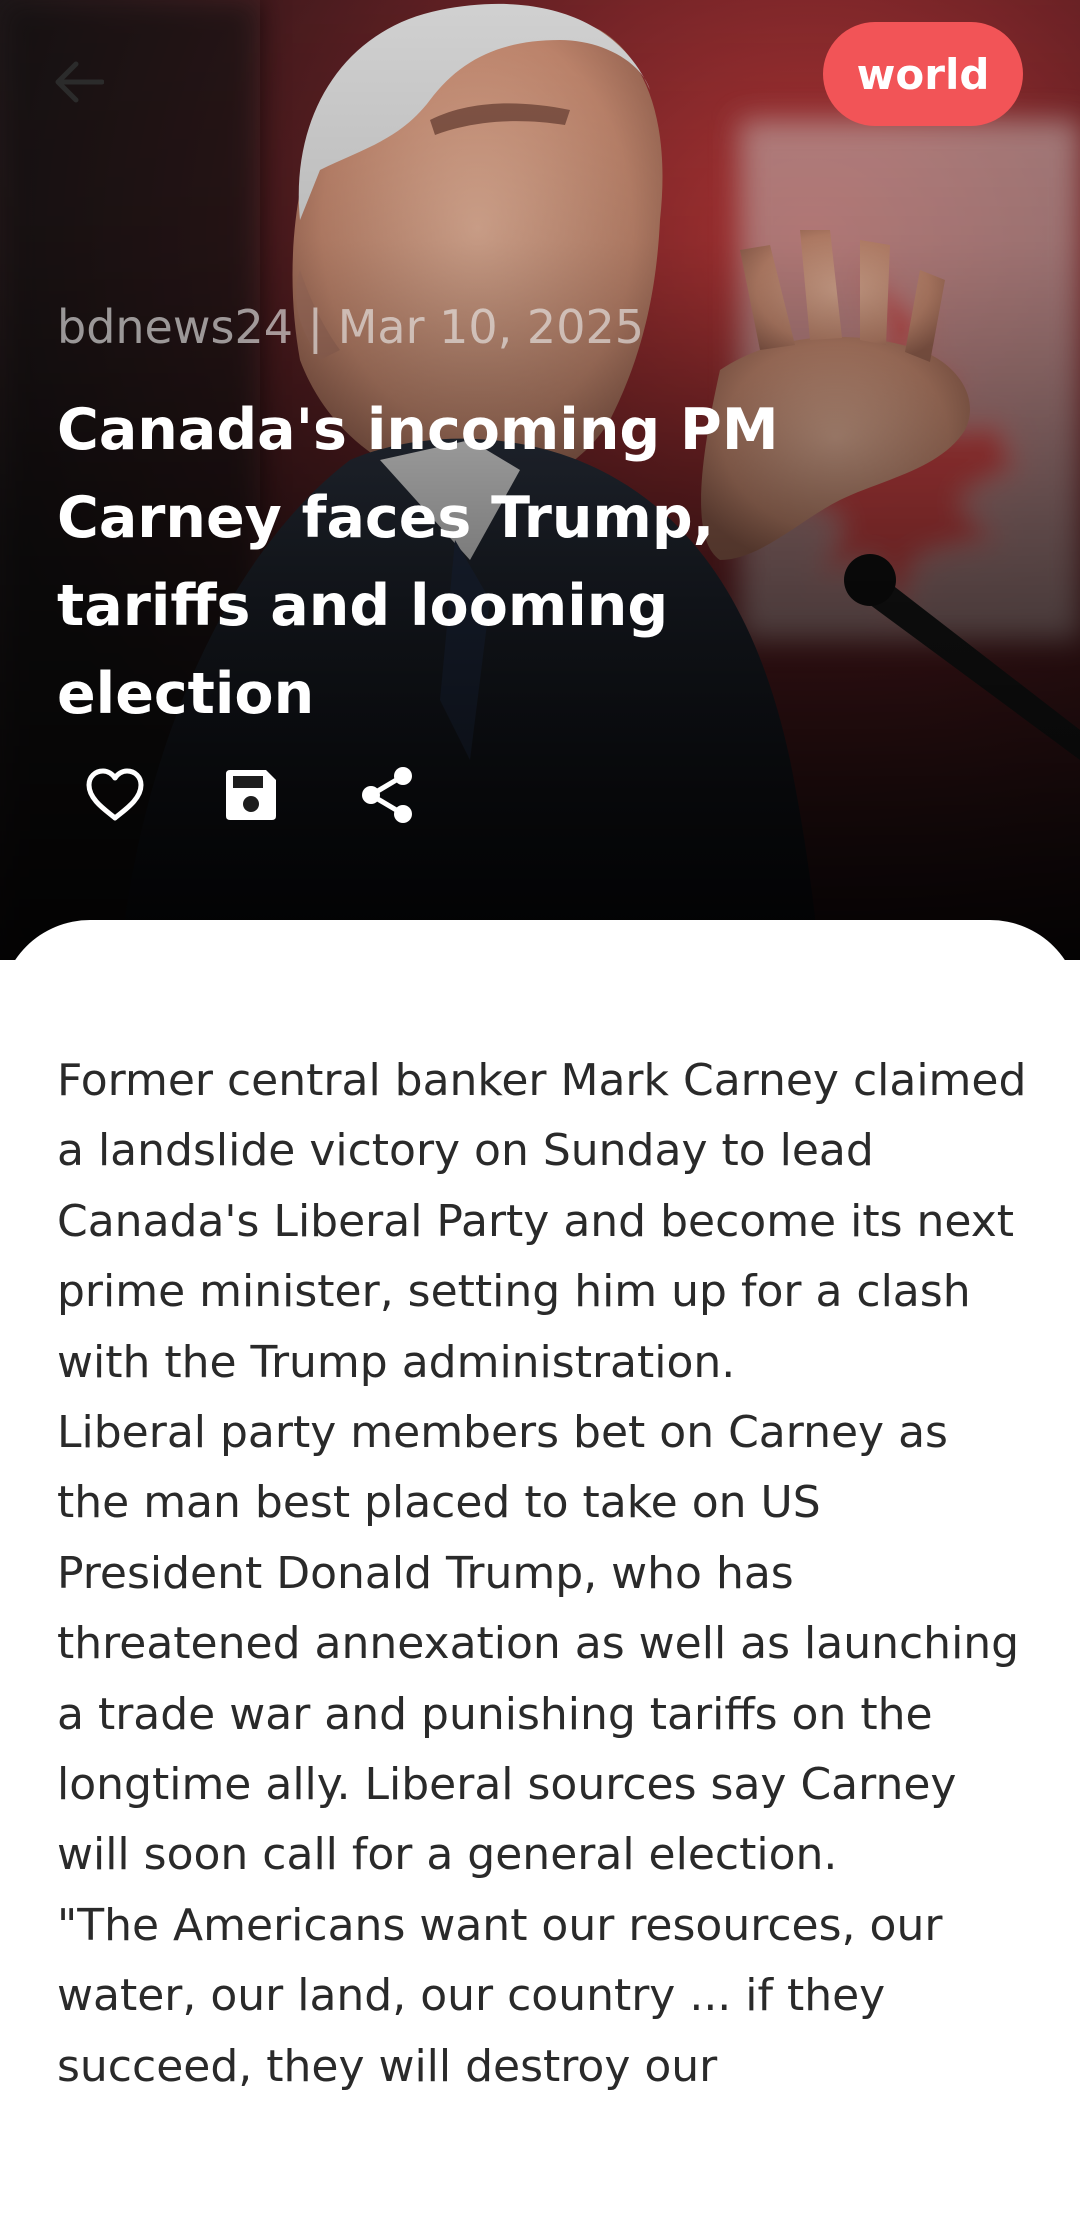 This screenshot has width=1080, height=2218. I want to click on article-actions, so click(251, 795).